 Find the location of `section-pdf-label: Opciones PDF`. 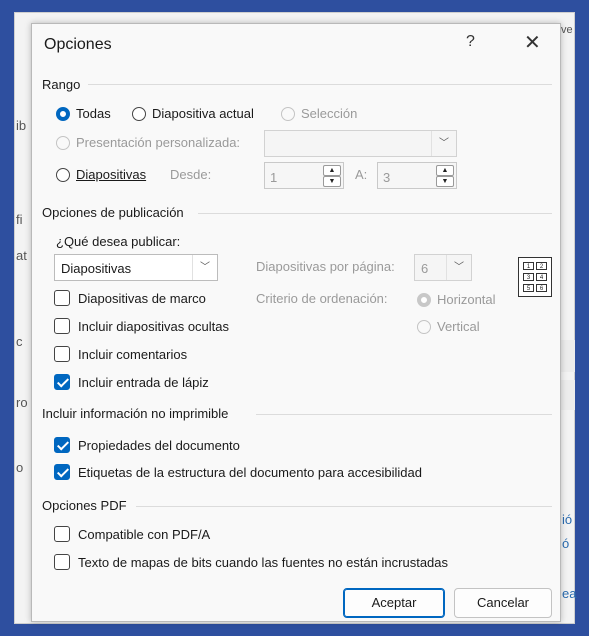

section-pdf-label: Opciones PDF is located at coordinates (84, 505).